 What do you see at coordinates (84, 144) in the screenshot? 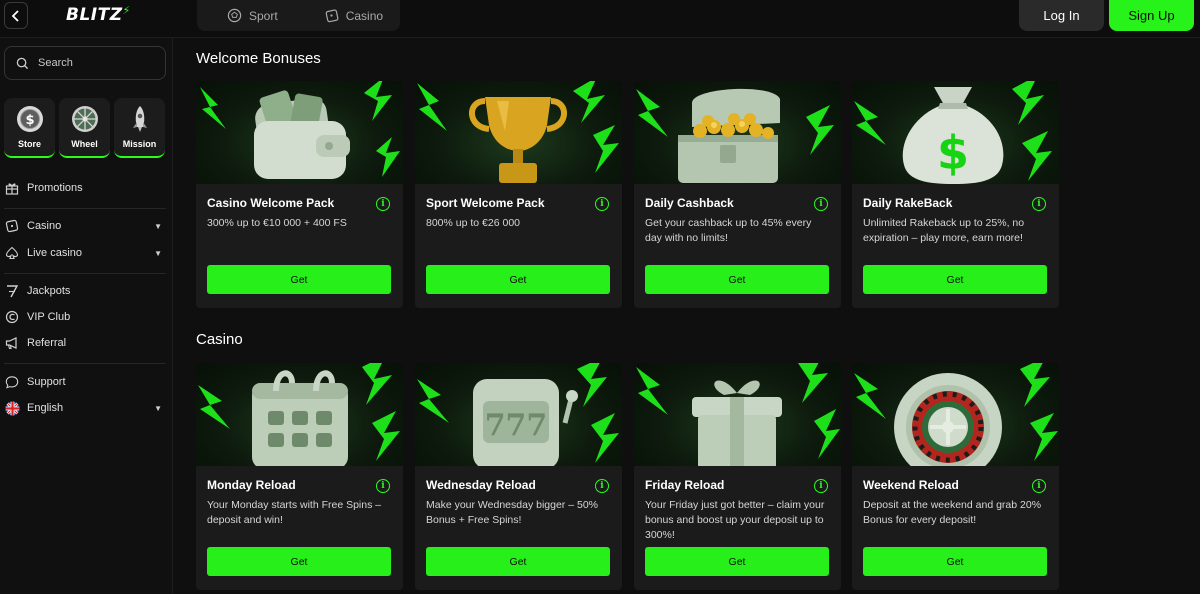
I see `quick-wheel-label: Wheel` at bounding box center [84, 144].